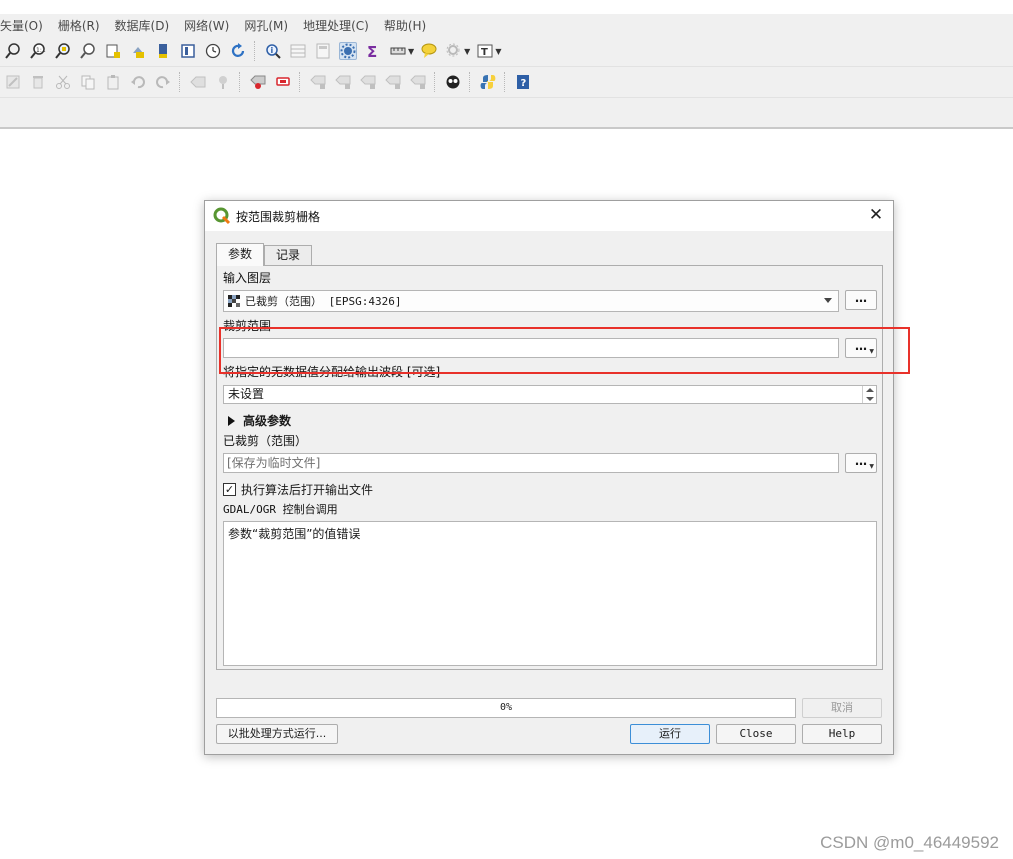  What do you see at coordinates (298, 51) in the screenshot?
I see `attribute-table-icon` at bounding box center [298, 51].